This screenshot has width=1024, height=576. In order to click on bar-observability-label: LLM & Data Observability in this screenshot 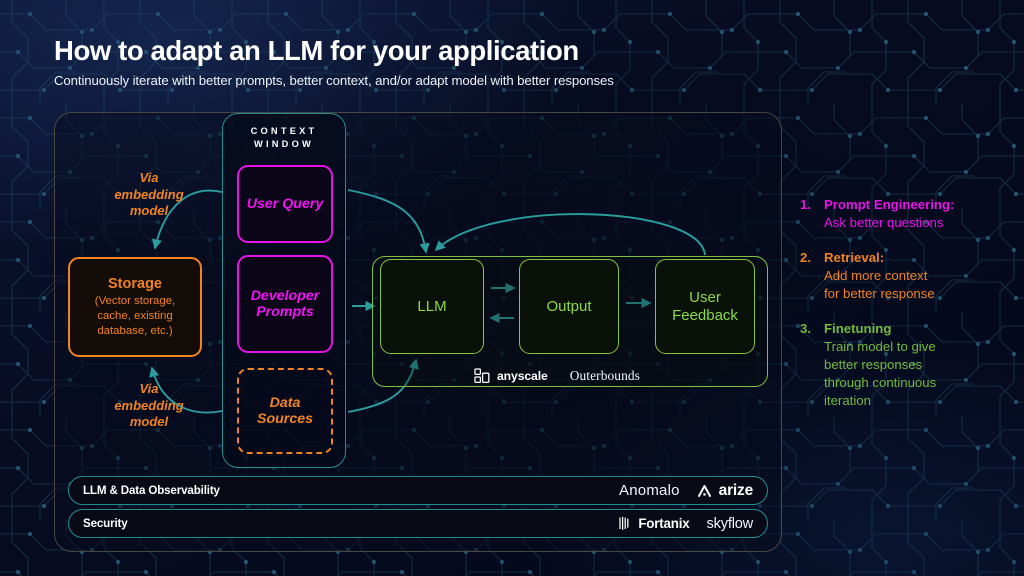, I will do `click(151, 490)`.